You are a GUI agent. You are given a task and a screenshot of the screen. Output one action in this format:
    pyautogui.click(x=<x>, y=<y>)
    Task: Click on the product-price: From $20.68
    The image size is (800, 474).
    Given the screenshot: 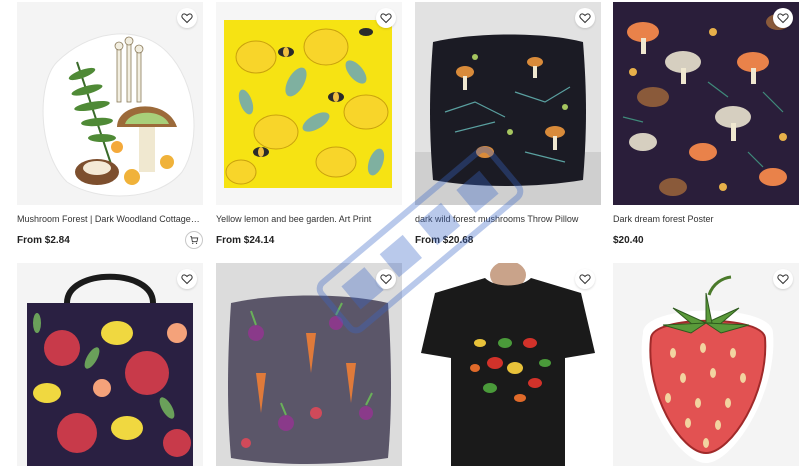 What is the action you would take?
    pyautogui.click(x=444, y=240)
    